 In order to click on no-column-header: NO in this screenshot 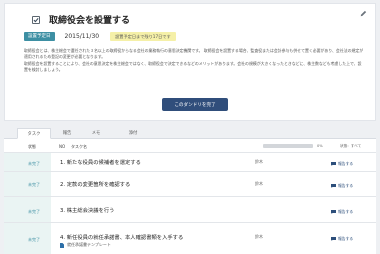, I will do `click(62, 146)`.